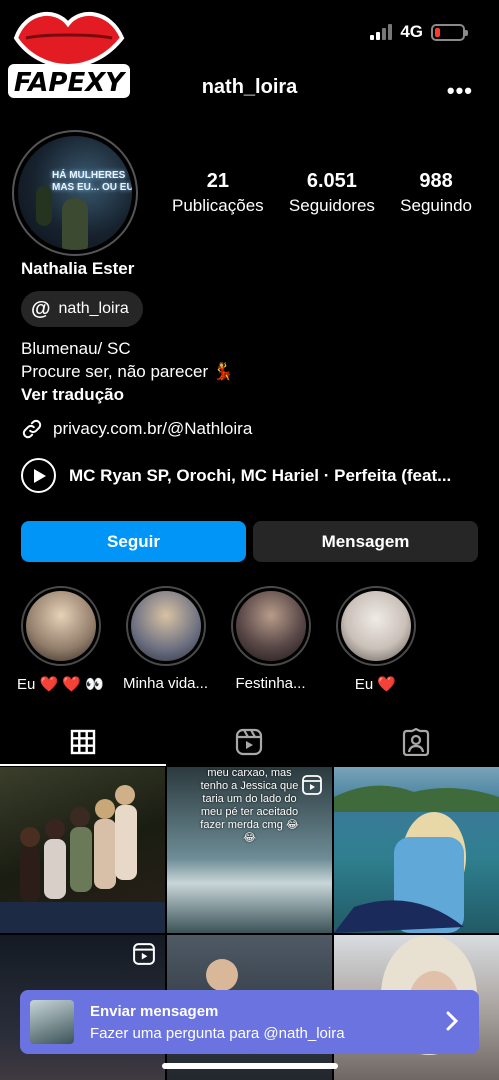 This screenshot has width=499, height=1080. What do you see at coordinates (449, 32) in the screenshot?
I see `battery-icon` at bounding box center [449, 32].